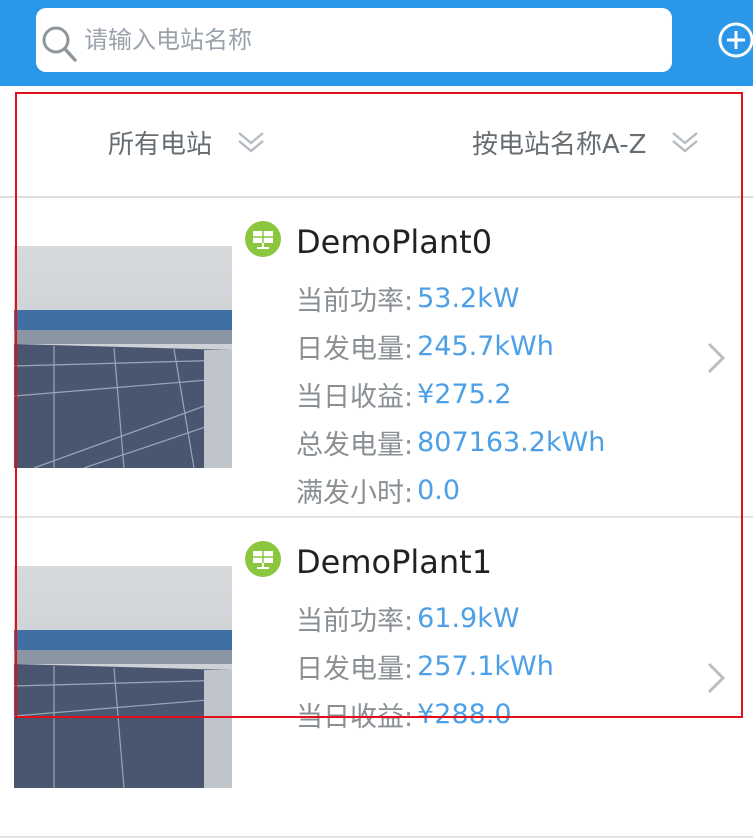  I want to click on stat-daily-generation: 日发电量: 257.1kWh, so click(425, 666).